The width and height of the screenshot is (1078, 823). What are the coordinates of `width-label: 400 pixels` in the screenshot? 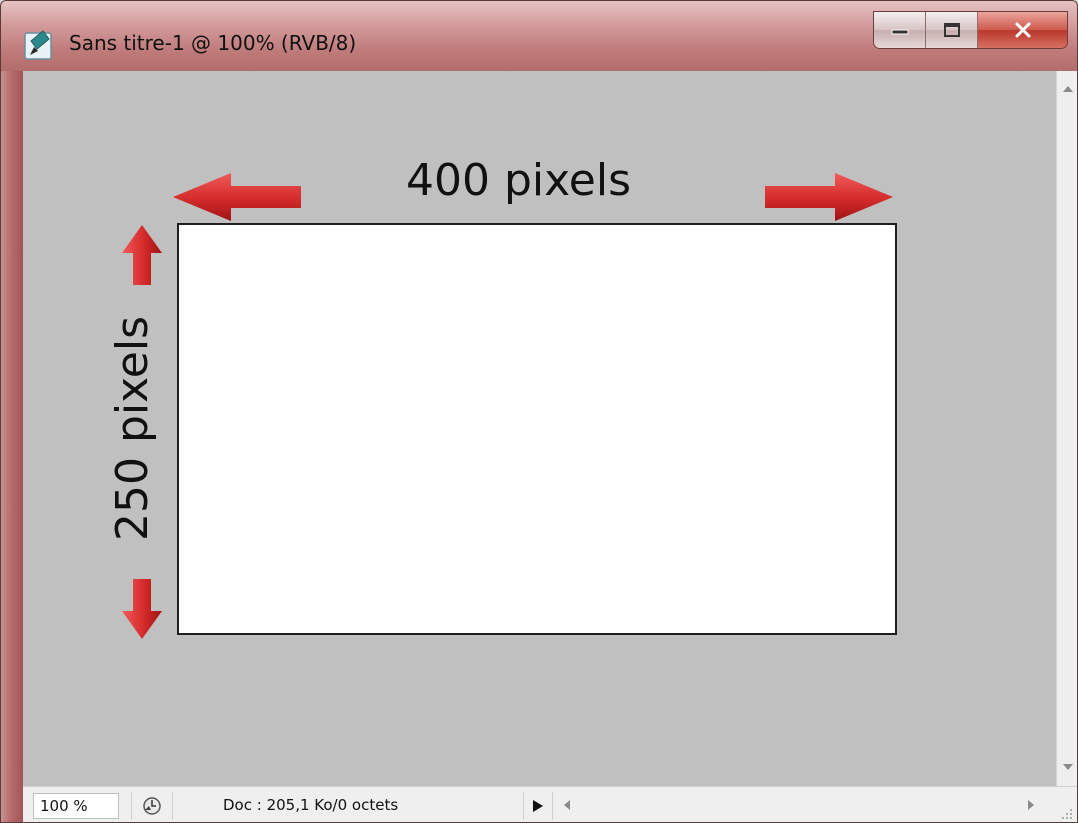 It's located at (519, 180).